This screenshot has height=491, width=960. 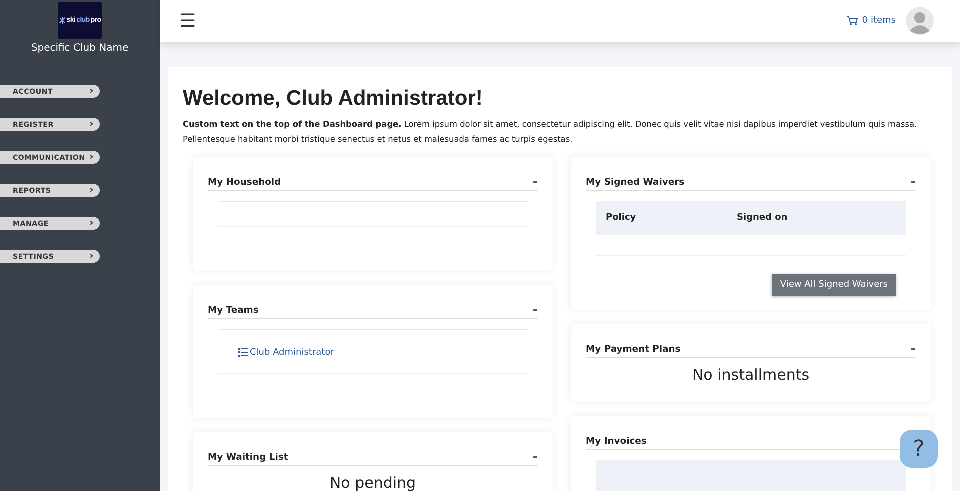 What do you see at coordinates (622, 218) in the screenshot?
I see `column-header: Policy` at bounding box center [622, 218].